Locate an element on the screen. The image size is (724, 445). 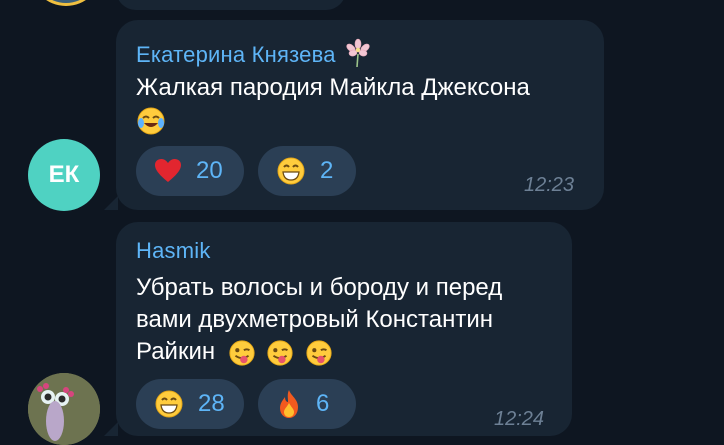
tears-of-joy-emoji-icon is located at coordinates (151, 121).